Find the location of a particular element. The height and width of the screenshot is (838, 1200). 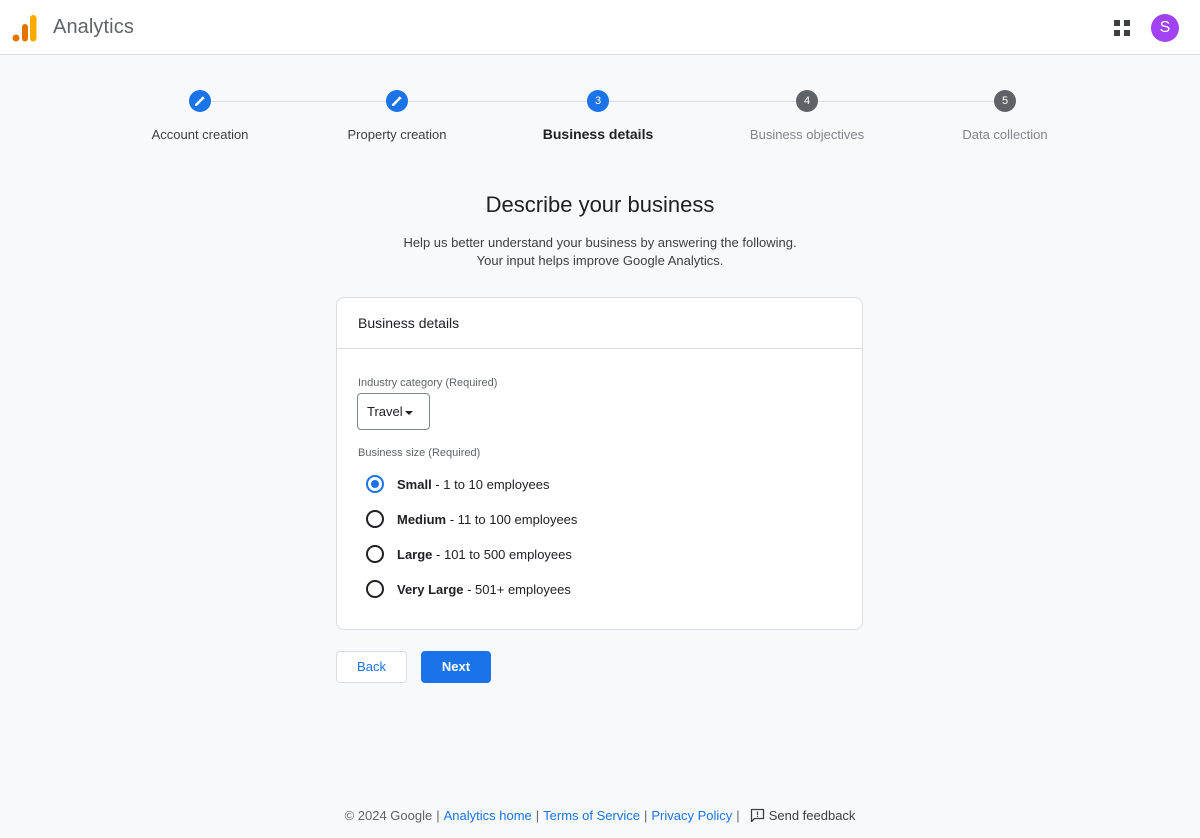

app-name: Analytics is located at coordinates (93, 27).